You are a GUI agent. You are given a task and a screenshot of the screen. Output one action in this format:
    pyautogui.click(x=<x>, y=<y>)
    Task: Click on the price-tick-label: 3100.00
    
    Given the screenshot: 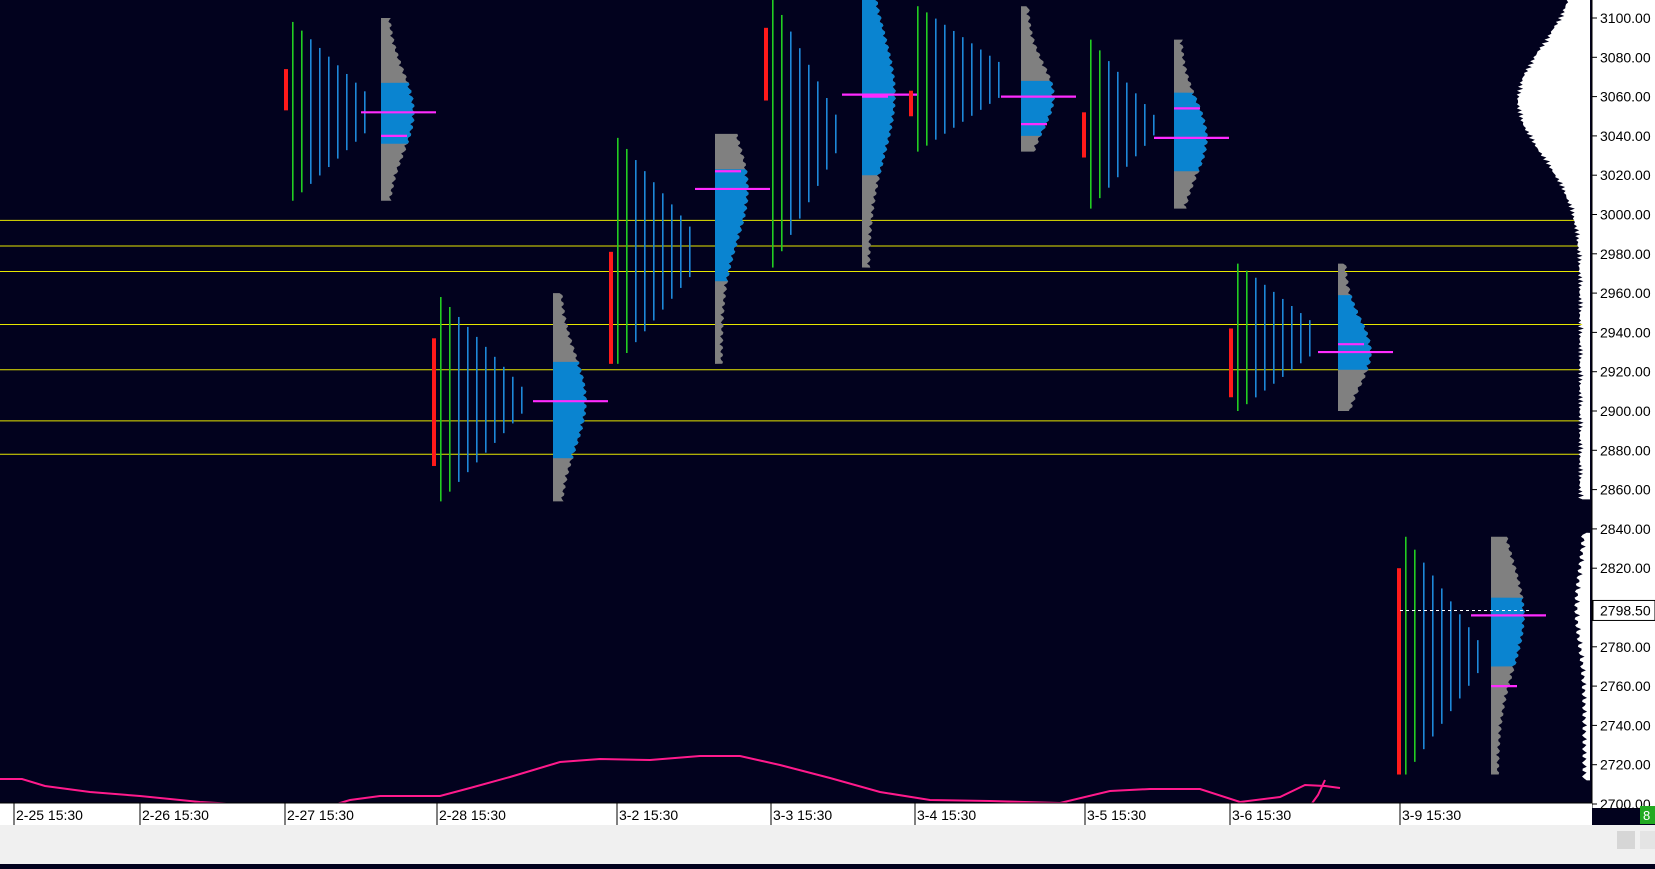 What is the action you would take?
    pyautogui.click(x=1625, y=18)
    